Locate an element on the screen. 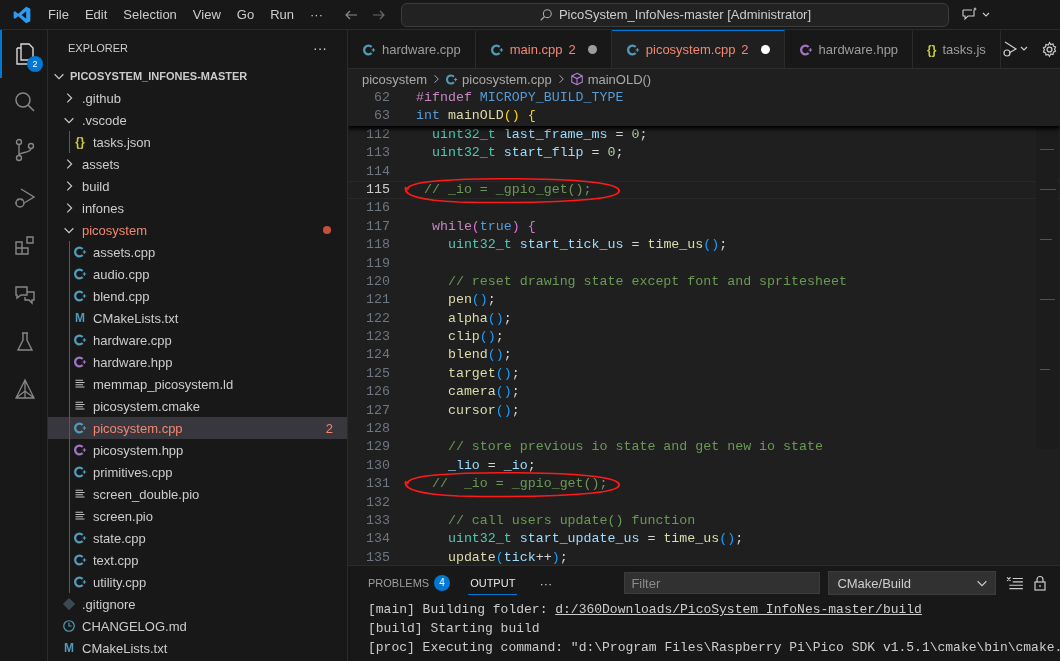 The image size is (1060, 661). tree-item: utility.cpp is located at coordinates (197, 582).